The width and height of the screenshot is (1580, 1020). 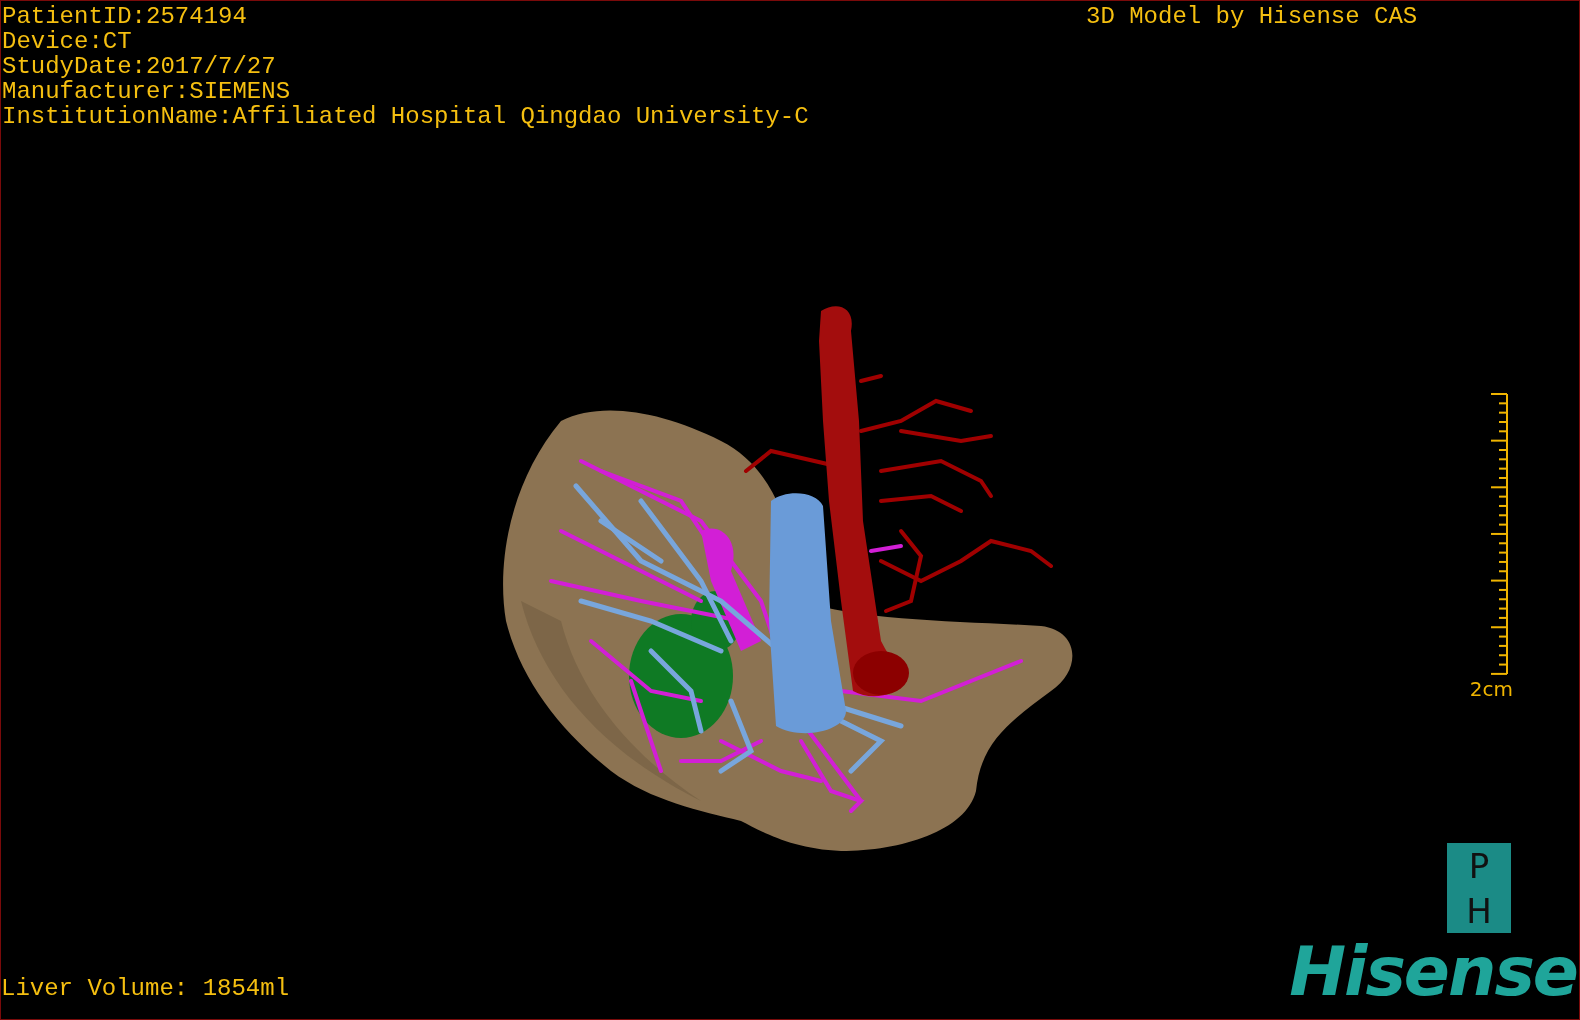 What do you see at coordinates (67, 41) in the screenshot?
I see `patient-info-line: Device:CT` at bounding box center [67, 41].